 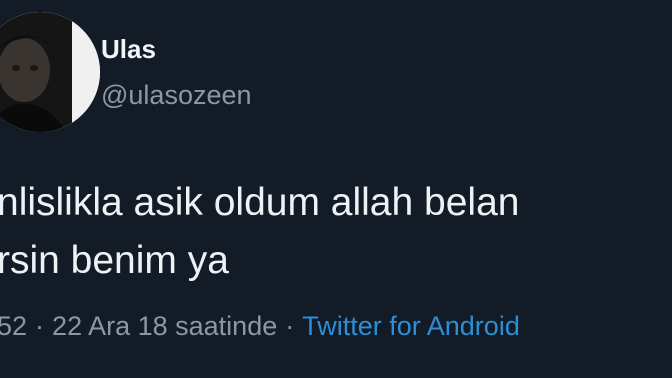 I want to click on tweet-source-link: Twitter for Android, so click(x=411, y=326).